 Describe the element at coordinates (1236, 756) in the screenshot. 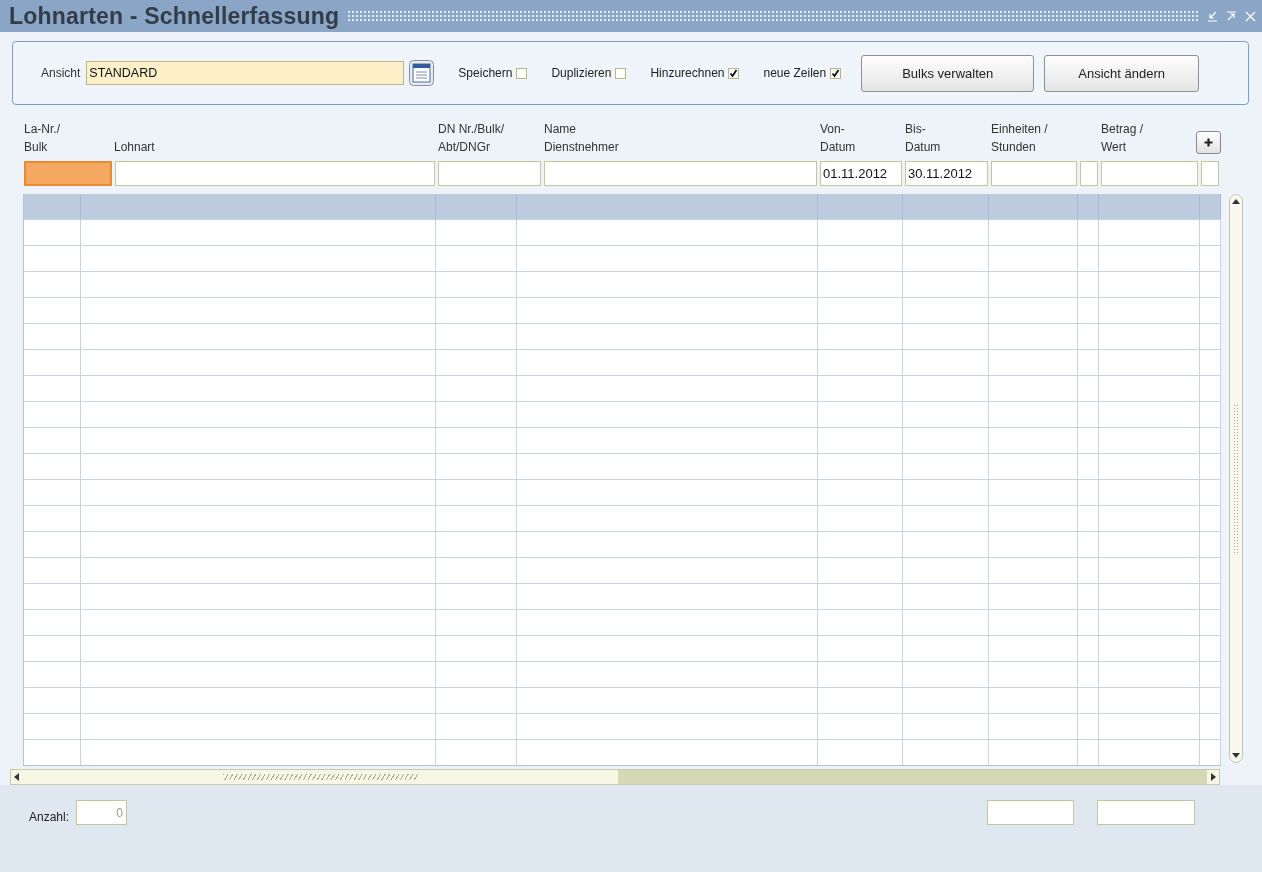

I see `scroll-down-icon` at that location.